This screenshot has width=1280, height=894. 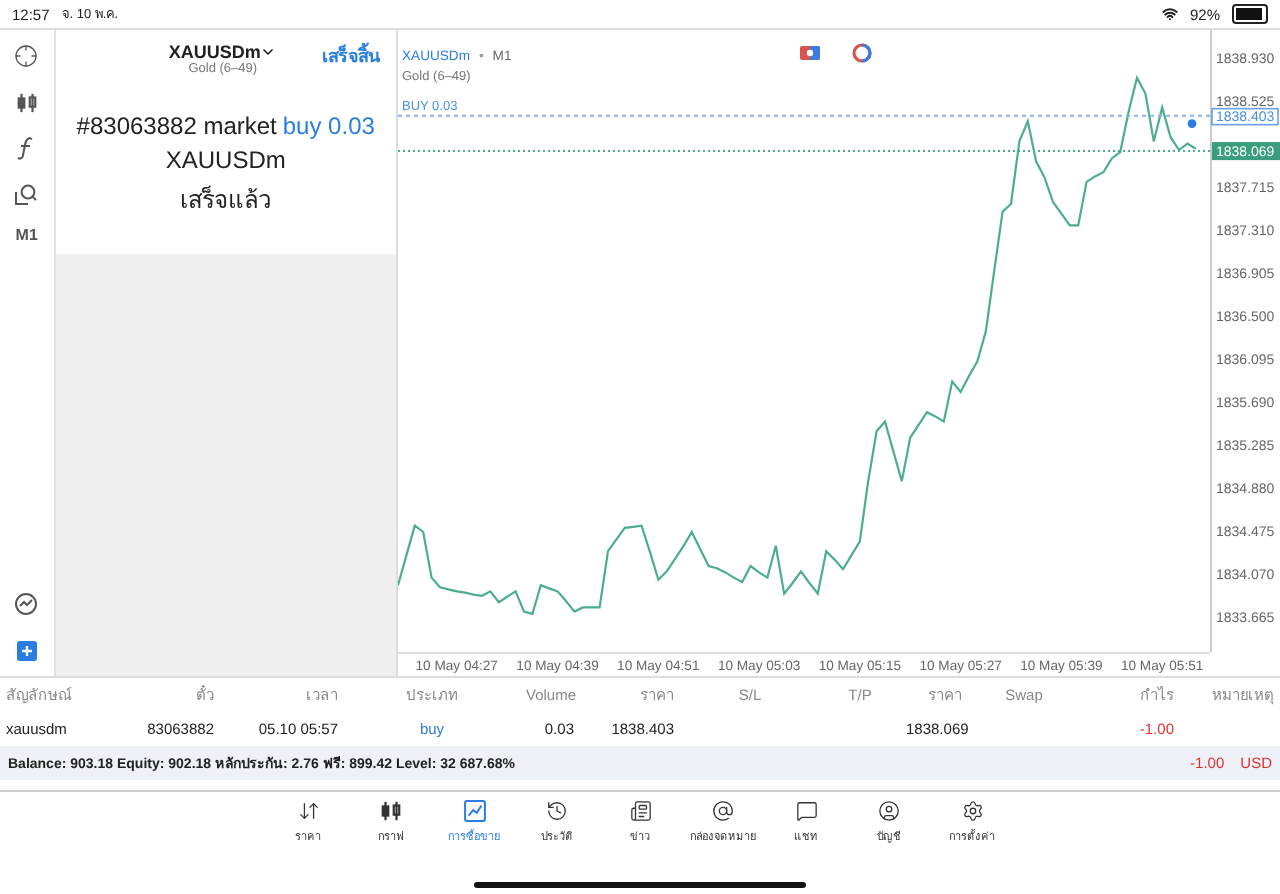 I want to click on order-type-volume: buy 0.03, so click(x=328, y=126).